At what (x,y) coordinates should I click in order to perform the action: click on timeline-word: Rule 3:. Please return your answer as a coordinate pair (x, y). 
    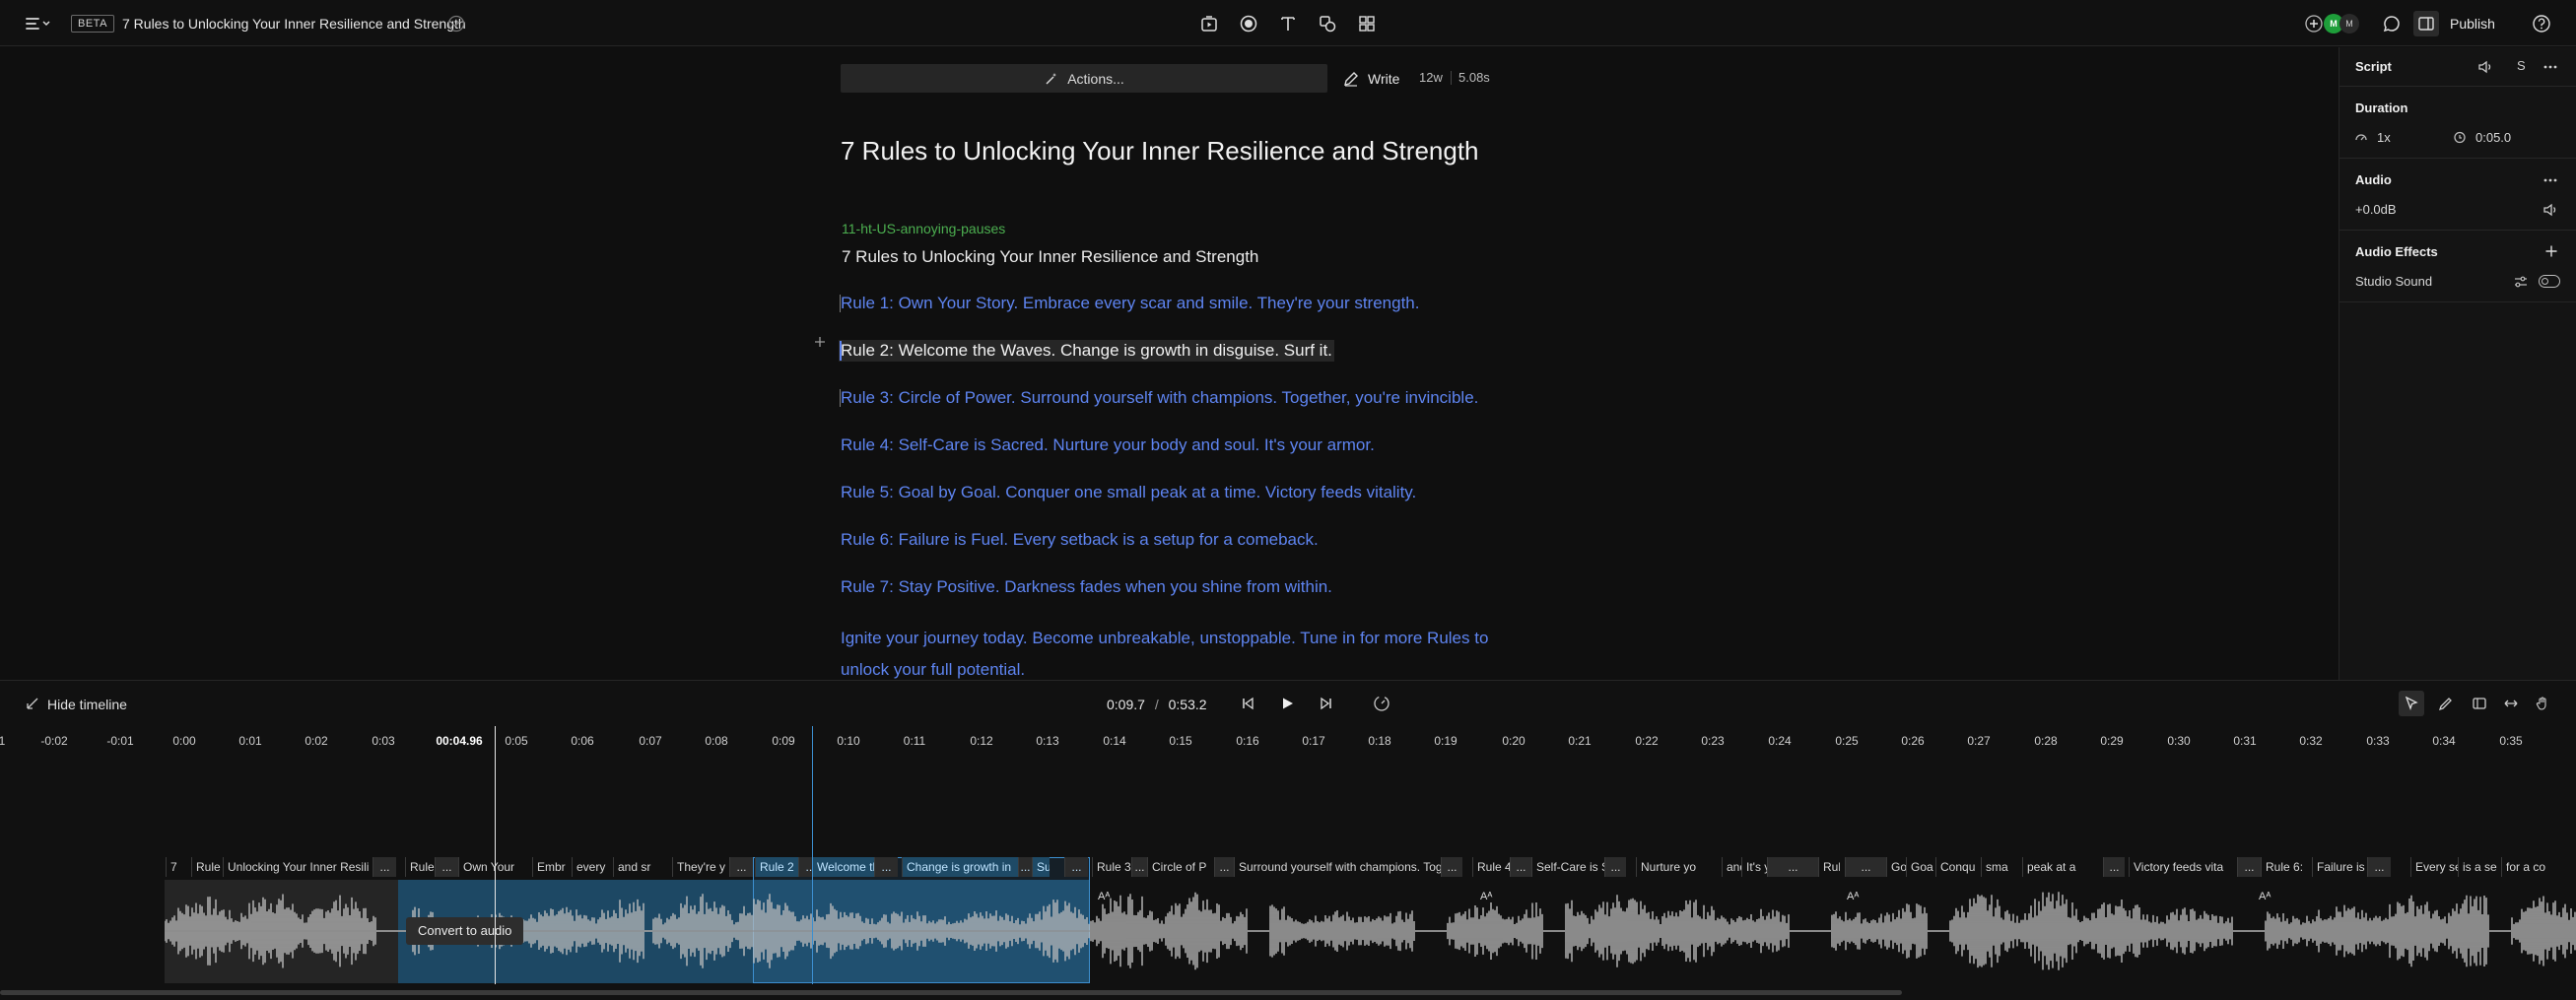
    Looking at the image, I should click on (1111, 867).